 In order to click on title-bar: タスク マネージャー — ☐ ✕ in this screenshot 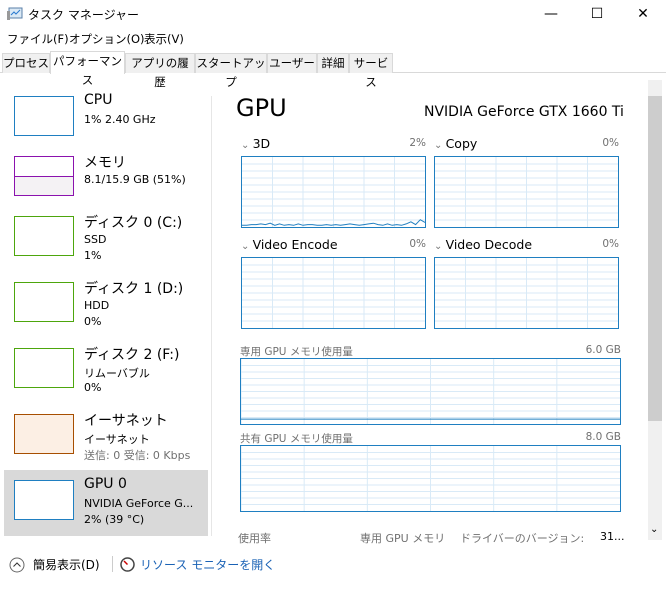, I will do `click(333, 14)`.